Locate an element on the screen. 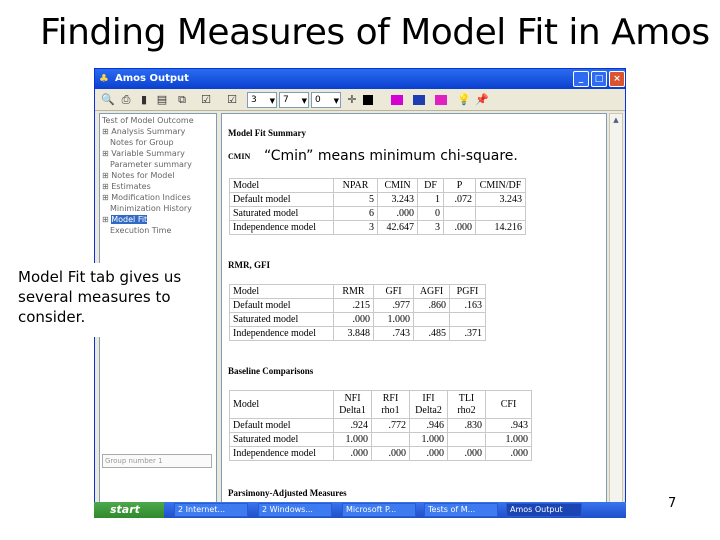 The image size is (720, 540). table-cell: Default model is located at coordinates (281, 199).